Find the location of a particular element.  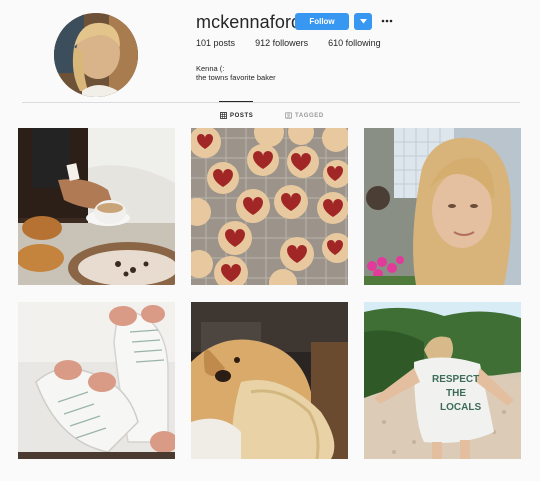

post-thumbnail-roller-skates is located at coordinates (96, 380).